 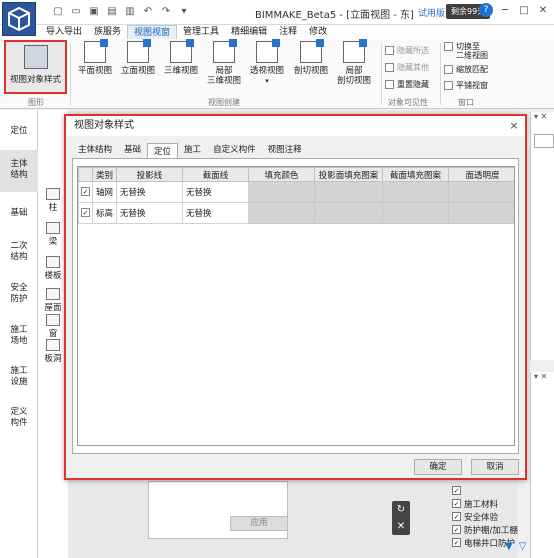 What do you see at coordinates (182, 51) in the screenshot?
I see `3d-view-icon` at bounding box center [182, 51].